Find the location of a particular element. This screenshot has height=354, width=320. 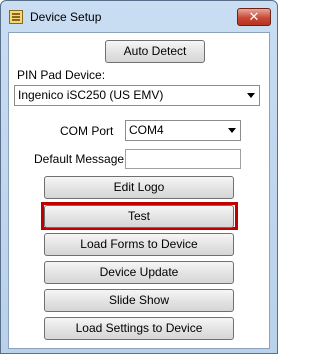

default-message-label: Default Message is located at coordinates (79, 159).